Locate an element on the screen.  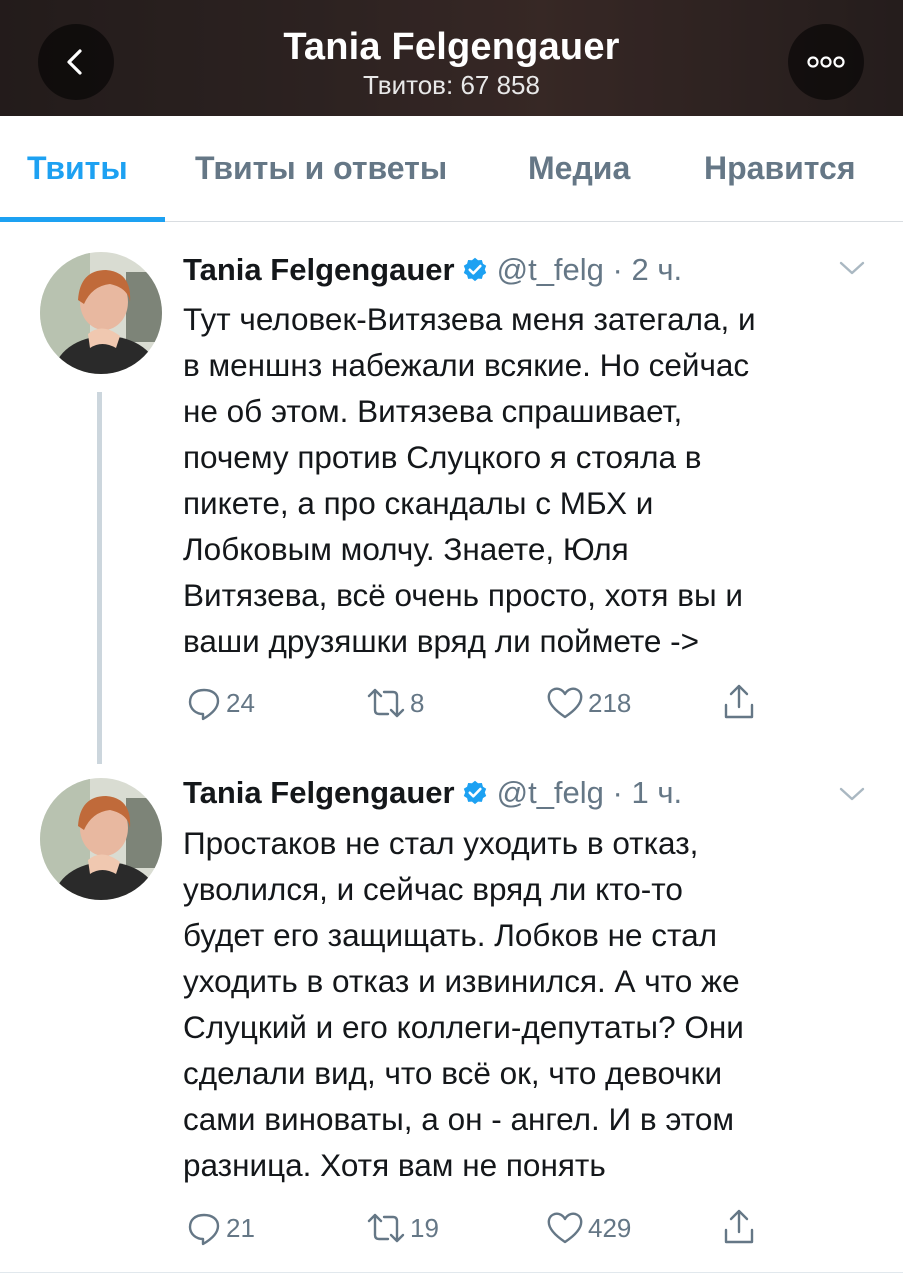
reply-button: 24 is located at coordinates (220, 703).